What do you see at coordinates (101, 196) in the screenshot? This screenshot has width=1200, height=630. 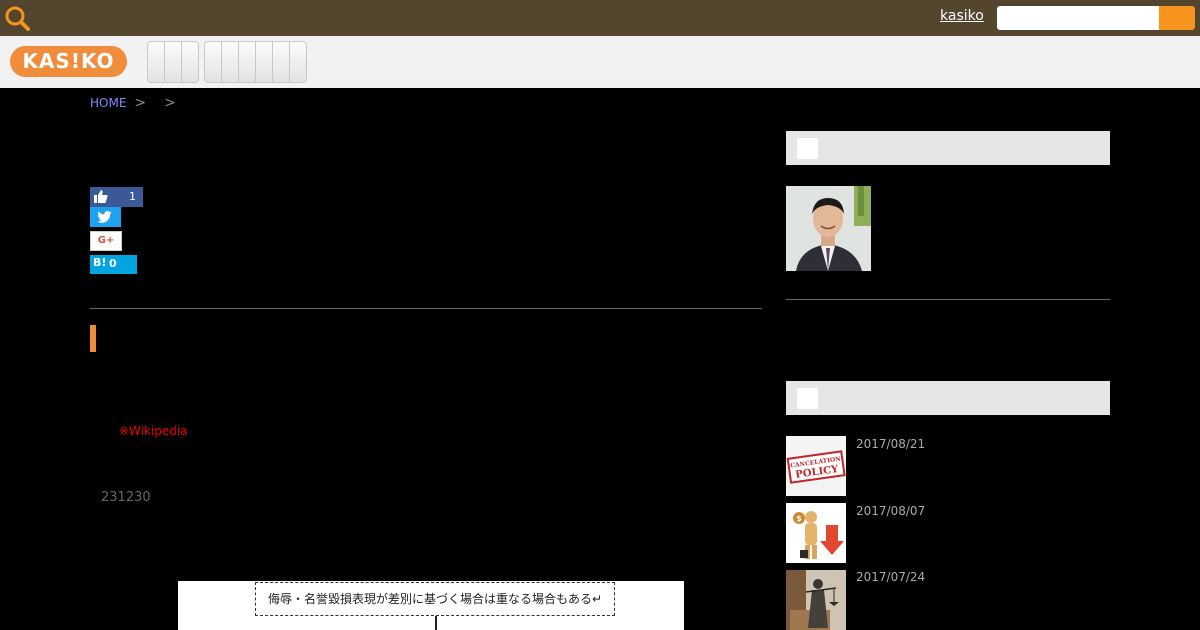 I see `thumbs-up-icon` at bounding box center [101, 196].